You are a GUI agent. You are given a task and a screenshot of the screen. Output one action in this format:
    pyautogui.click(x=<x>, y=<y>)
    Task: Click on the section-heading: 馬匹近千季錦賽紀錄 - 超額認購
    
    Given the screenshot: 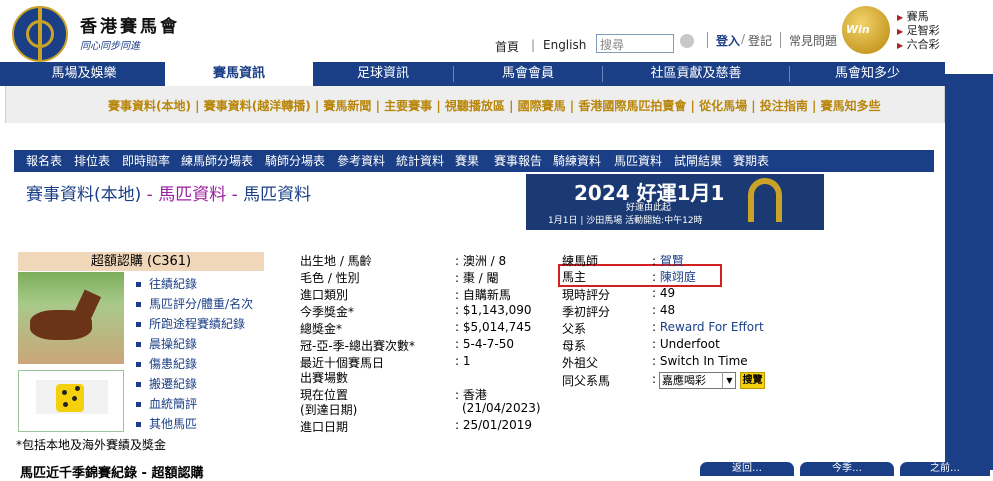 What is the action you would take?
    pyautogui.click(x=112, y=473)
    